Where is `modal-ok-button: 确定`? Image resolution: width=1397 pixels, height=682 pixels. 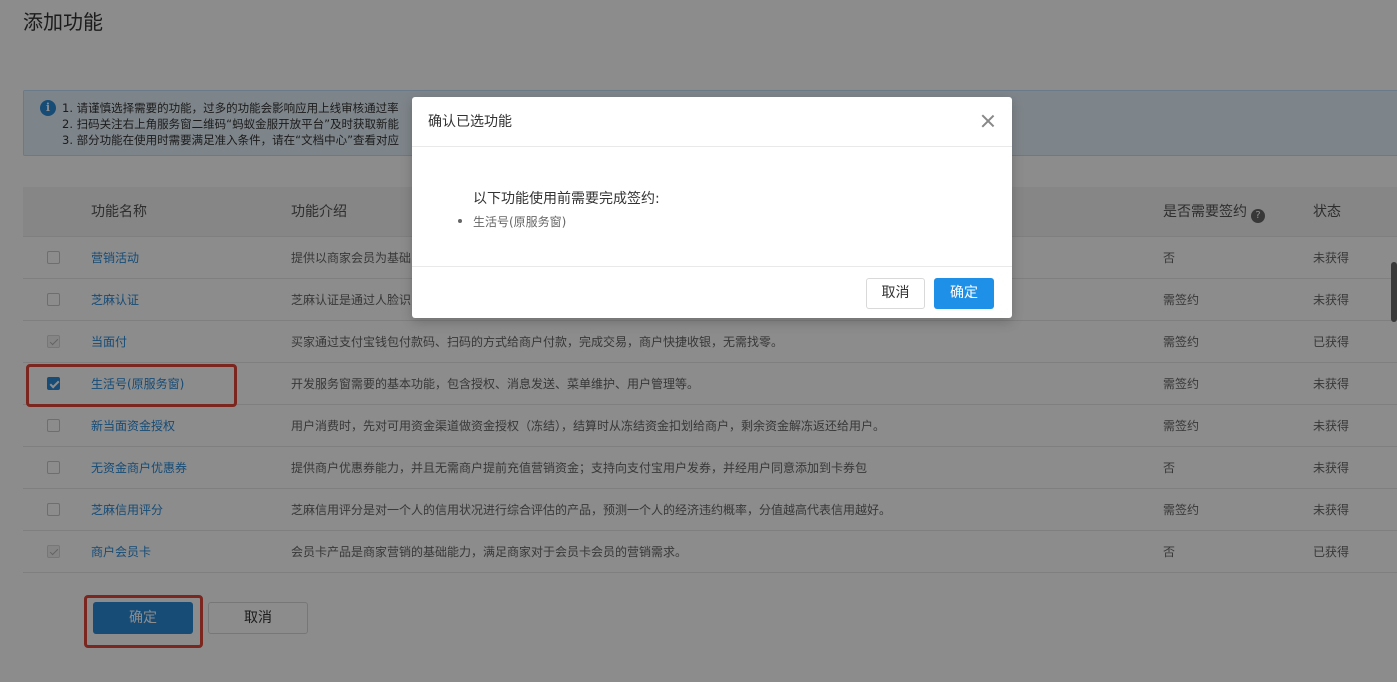 modal-ok-button: 确定 is located at coordinates (964, 293).